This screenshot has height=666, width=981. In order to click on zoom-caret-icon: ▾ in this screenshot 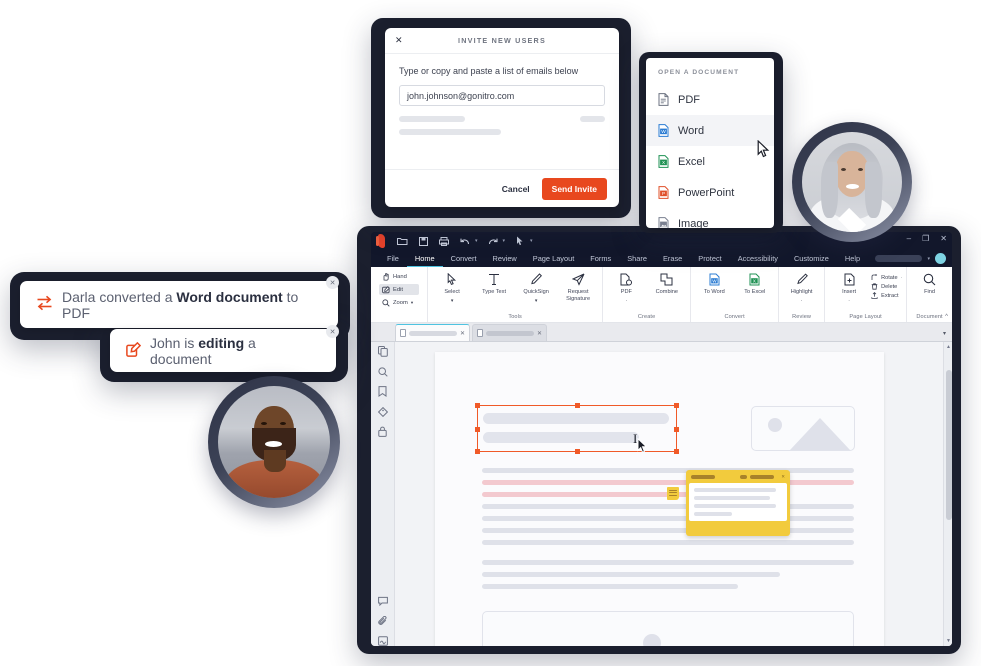, I will do `click(412, 303)`.